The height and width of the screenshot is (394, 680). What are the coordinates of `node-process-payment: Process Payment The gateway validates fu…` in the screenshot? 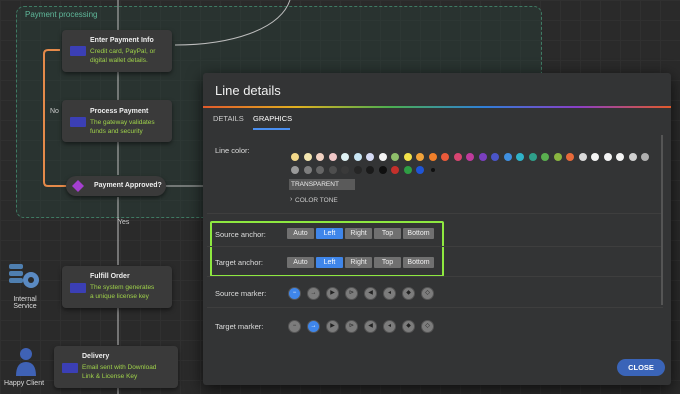 It's located at (117, 121).